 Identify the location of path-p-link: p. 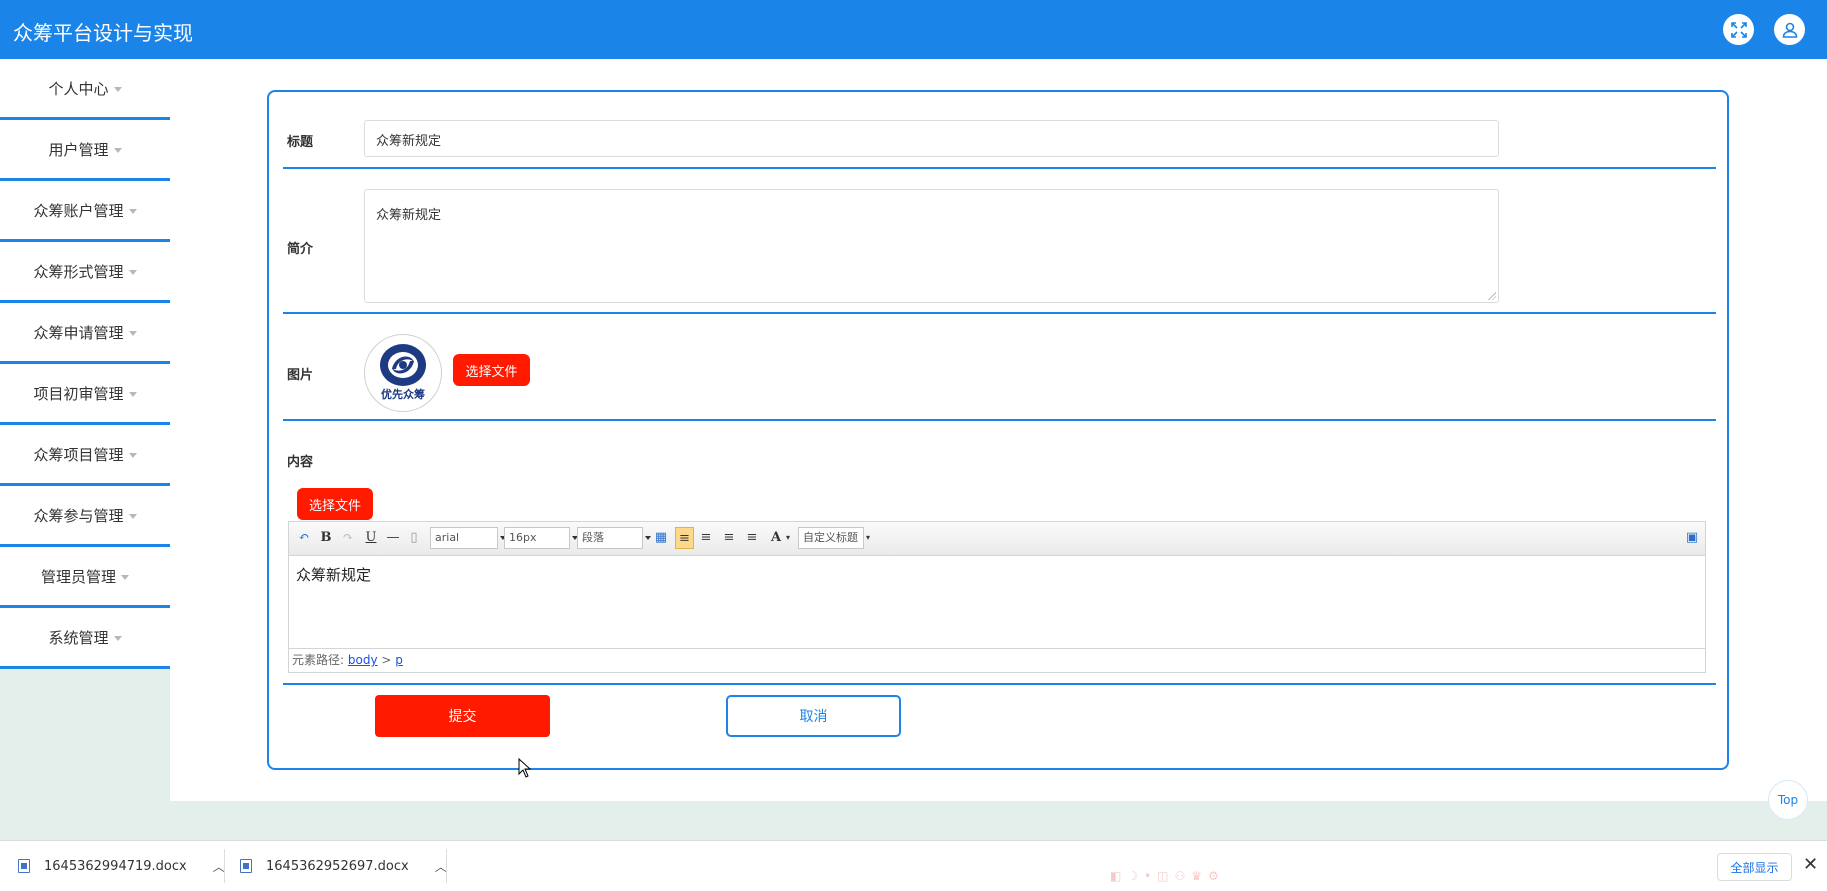
(399, 660).